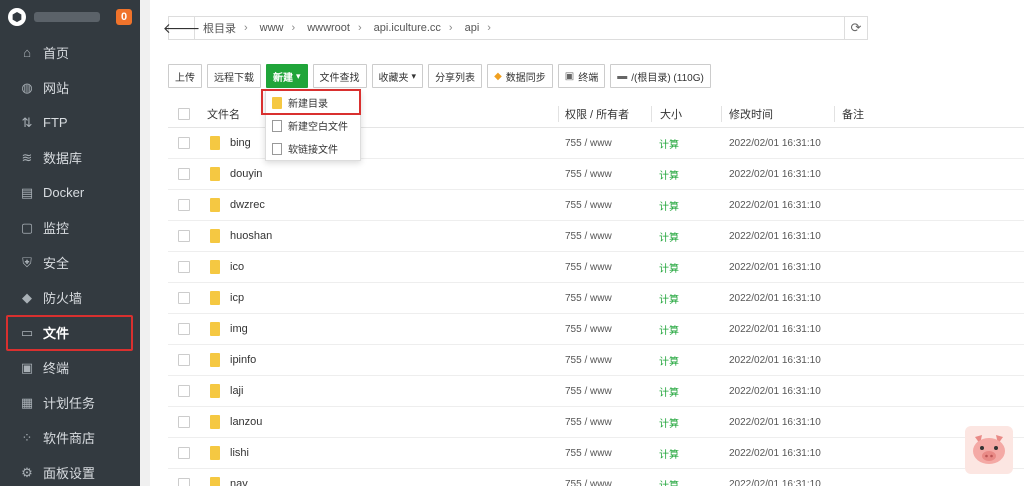  Describe the element at coordinates (234, 76) in the screenshot. I see `remote-download-button: 远程下载` at that location.